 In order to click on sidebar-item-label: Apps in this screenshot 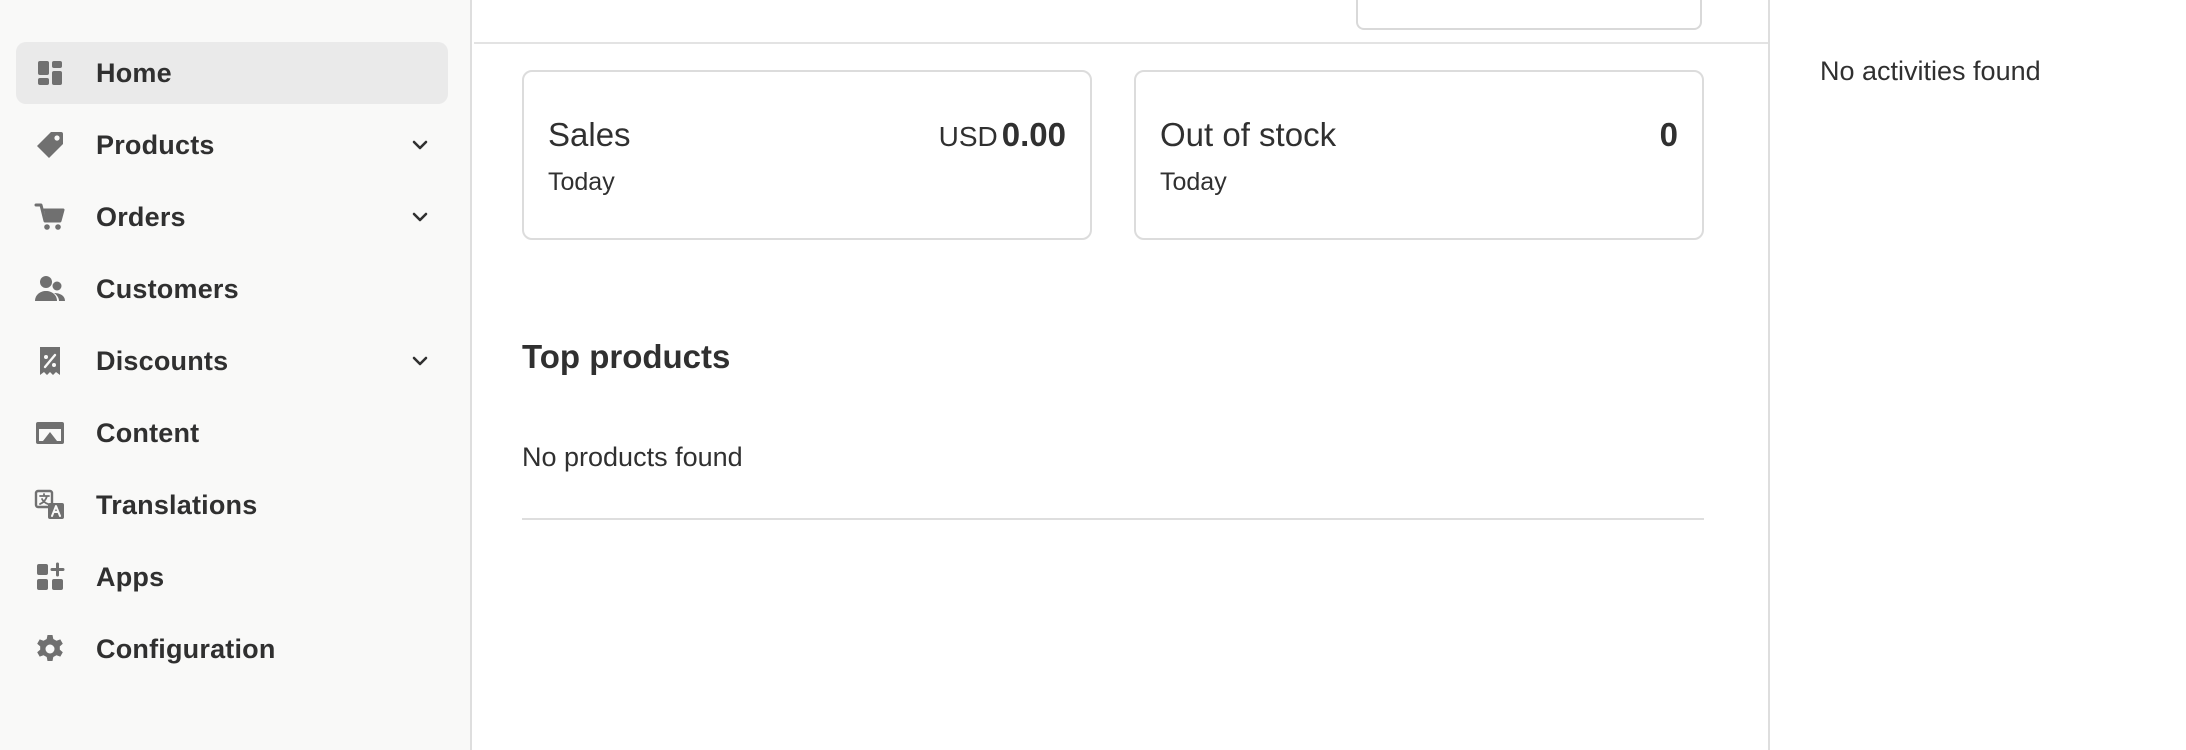, I will do `click(130, 577)`.